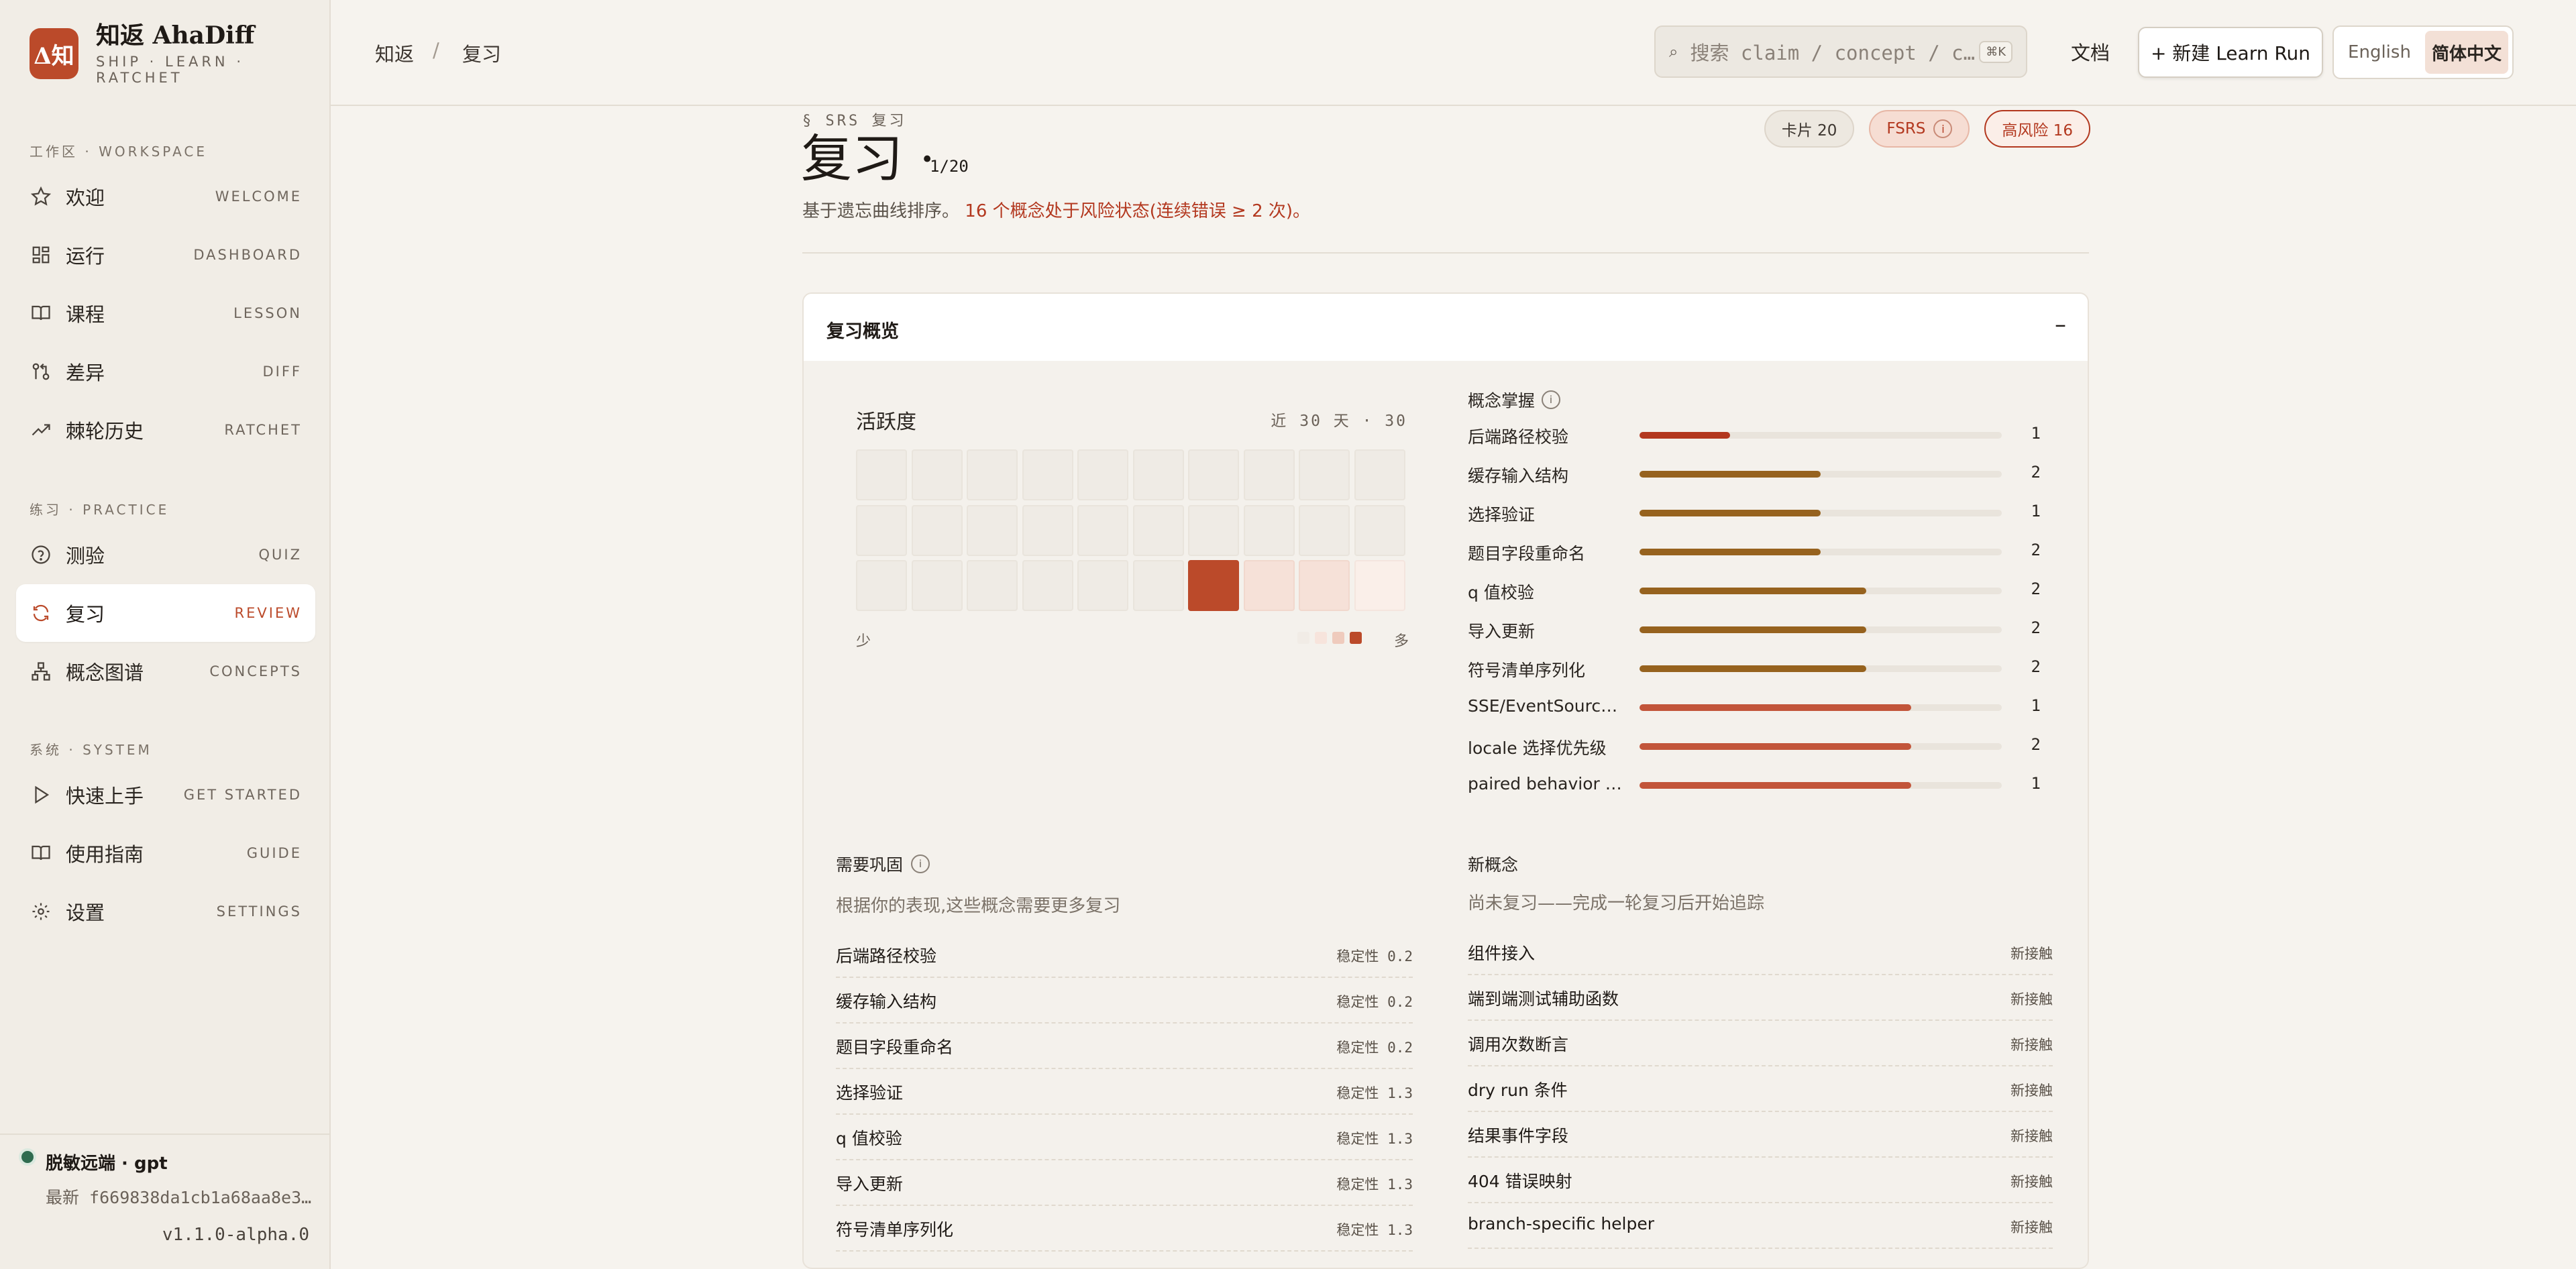 The image size is (2576, 1269). I want to click on list-item: 端到端测试辅助函数 新接触, so click(1760, 998).